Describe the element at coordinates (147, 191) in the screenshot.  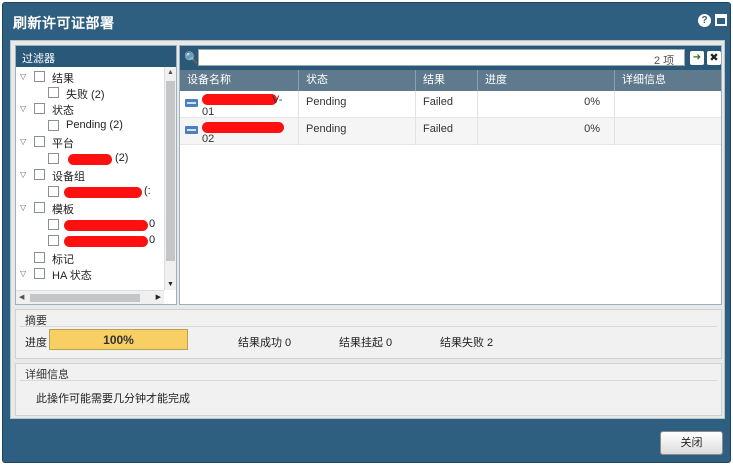
I see `tree-label: (:` at that location.